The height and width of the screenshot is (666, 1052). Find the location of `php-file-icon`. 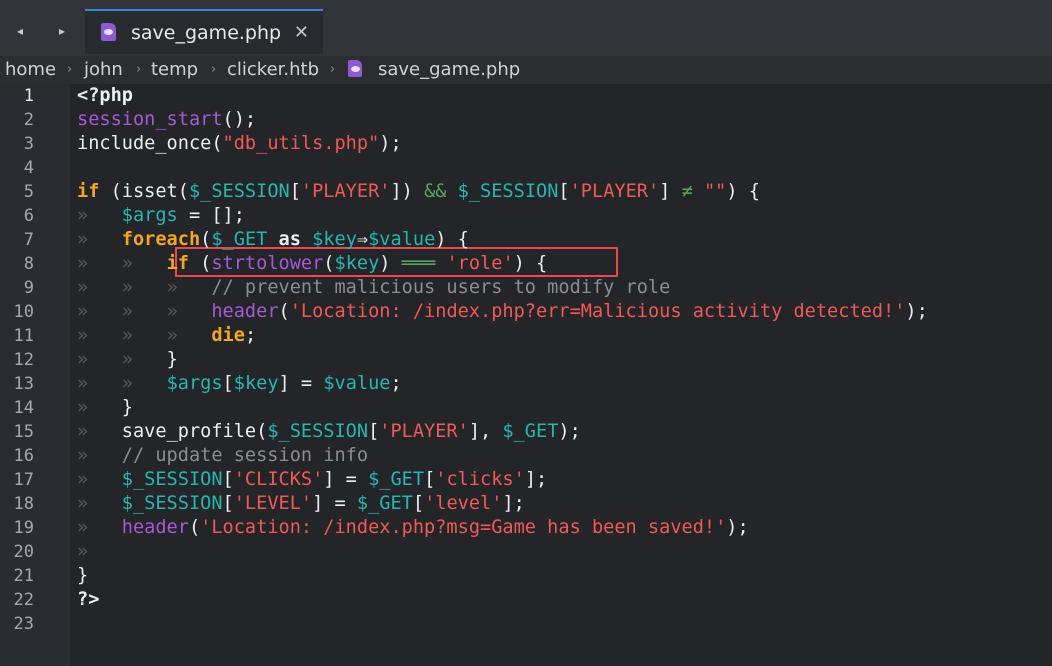

php-file-icon is located at coordinates (108, 32).